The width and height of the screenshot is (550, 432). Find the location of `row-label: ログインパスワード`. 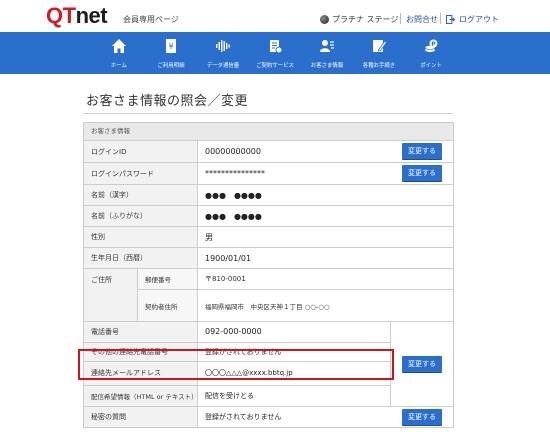

row-label: ログインパスワード is located at coordinates (141, 173).